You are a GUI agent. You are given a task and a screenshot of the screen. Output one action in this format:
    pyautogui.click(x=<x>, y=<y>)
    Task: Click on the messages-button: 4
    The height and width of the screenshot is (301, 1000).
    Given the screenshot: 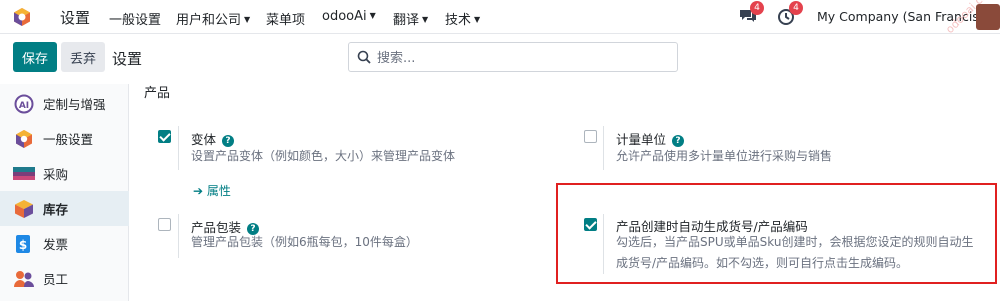 What is the action you would take?
    pyautogui.click(x=751, y=13)
    